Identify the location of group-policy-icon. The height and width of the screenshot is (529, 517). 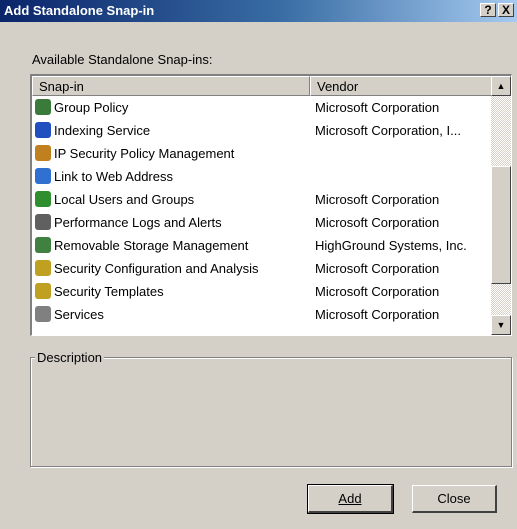
(43, 107).